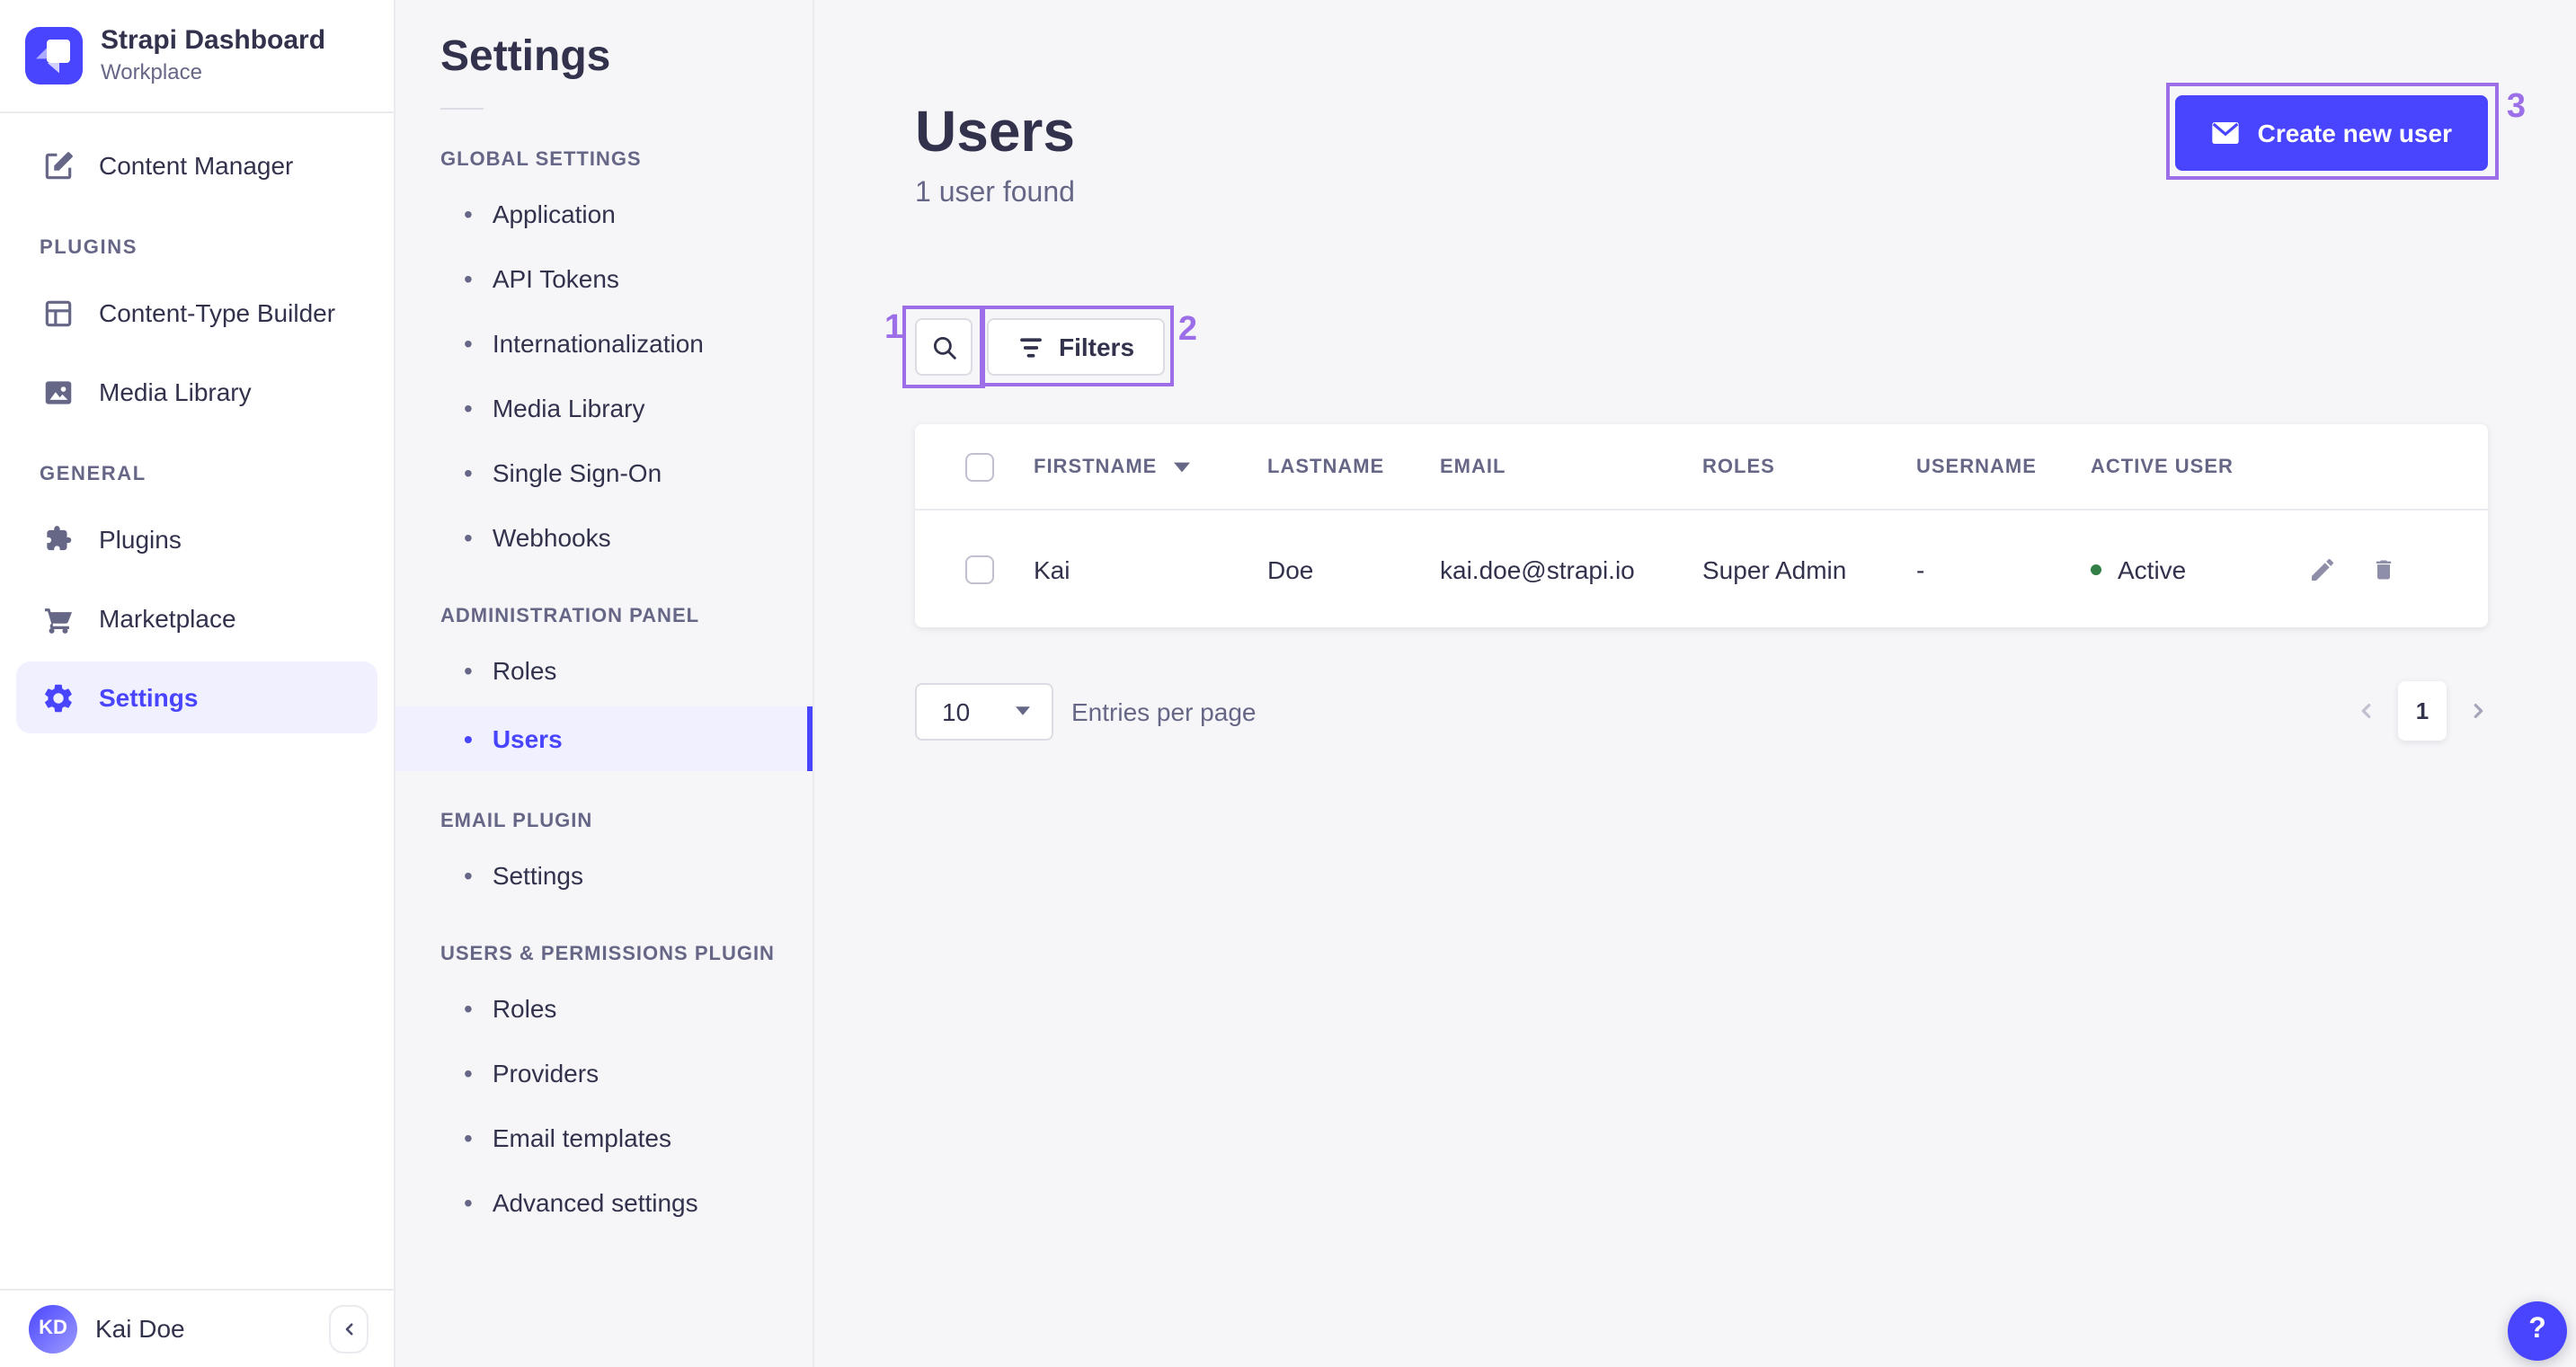 This screenshot has height=1367, width=2576. I want to click on page-size-select: 10, so click(984, 711).